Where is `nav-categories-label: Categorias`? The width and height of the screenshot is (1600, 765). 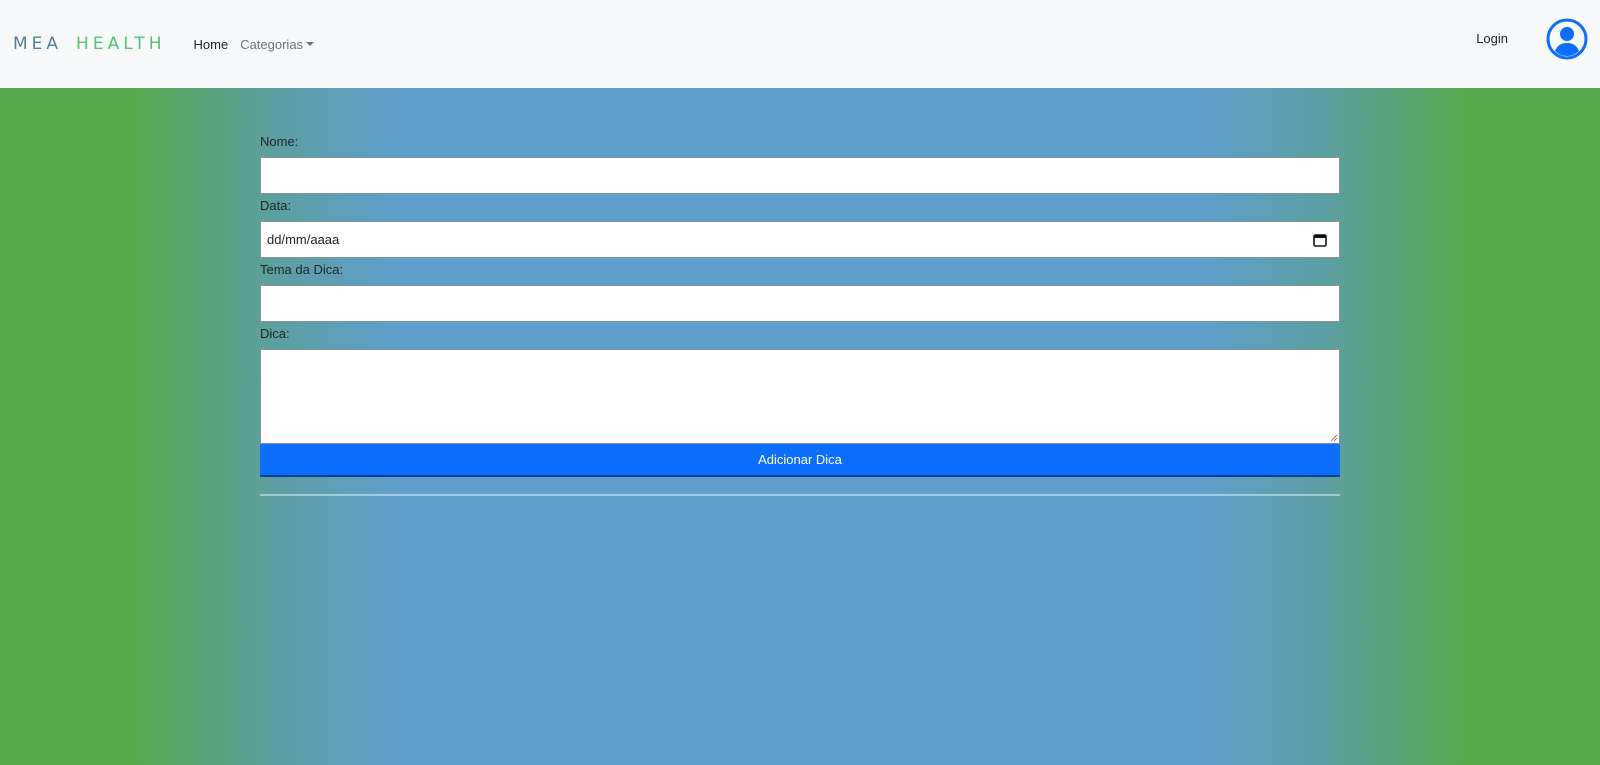
nav-categories-label: Categorias is located at coordinates (272, 44).